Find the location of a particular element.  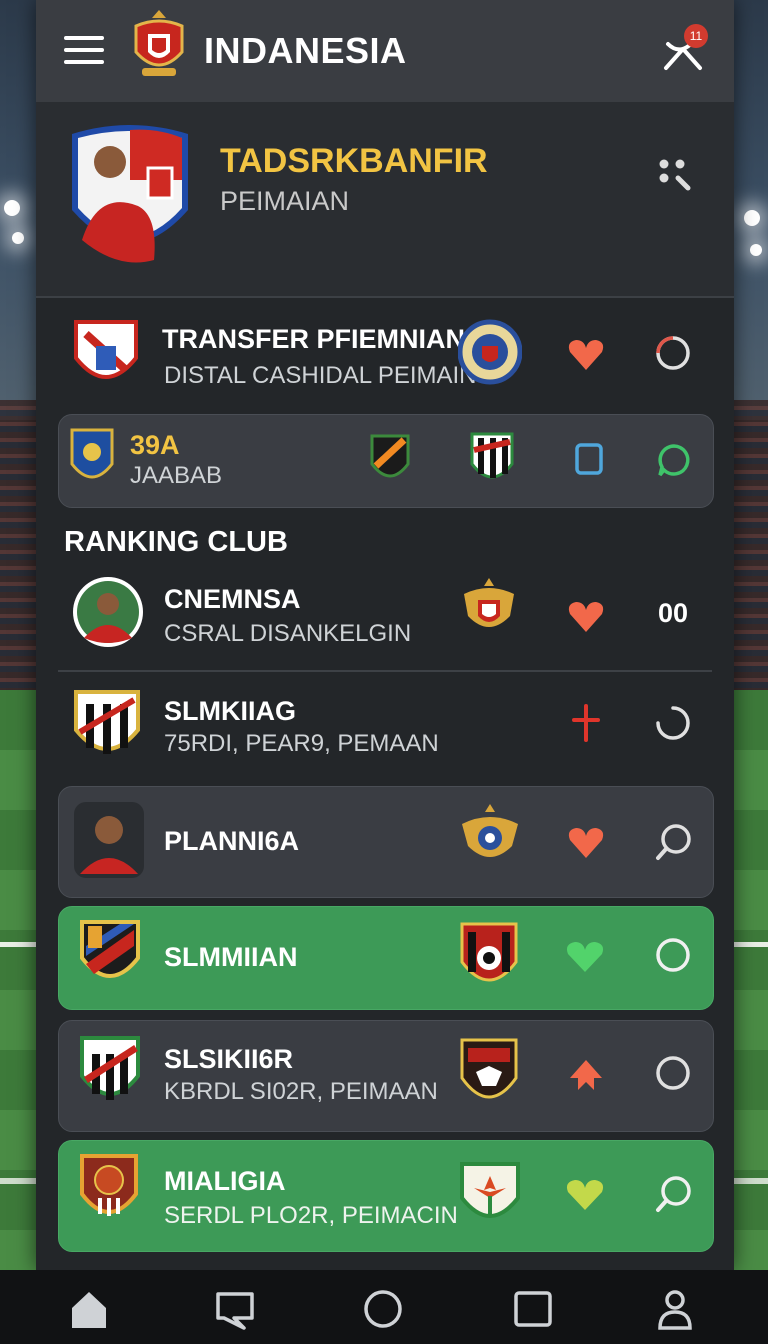

ranking-section-title: RANKING CLUB is located at coordinates (176, 542).